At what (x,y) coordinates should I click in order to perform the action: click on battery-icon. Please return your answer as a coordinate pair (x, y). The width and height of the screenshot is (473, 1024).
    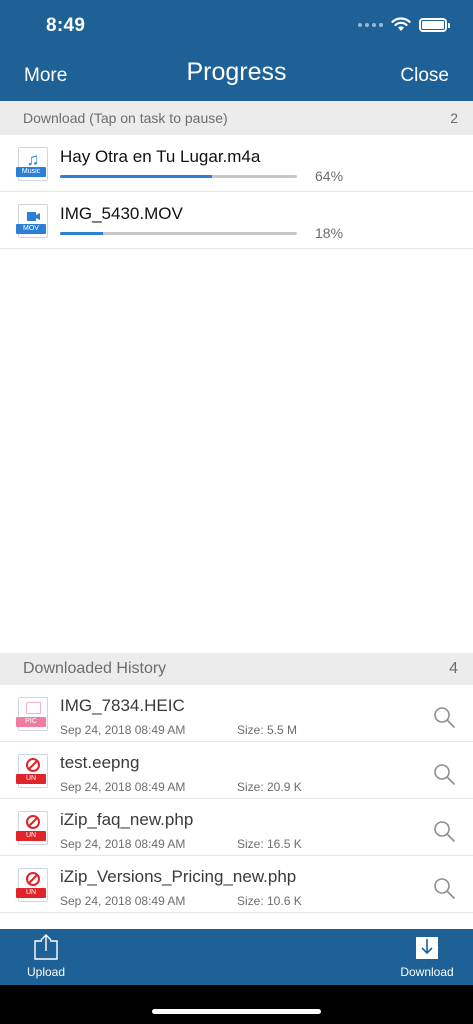
    Looking at the image, I should click on (434, 24).